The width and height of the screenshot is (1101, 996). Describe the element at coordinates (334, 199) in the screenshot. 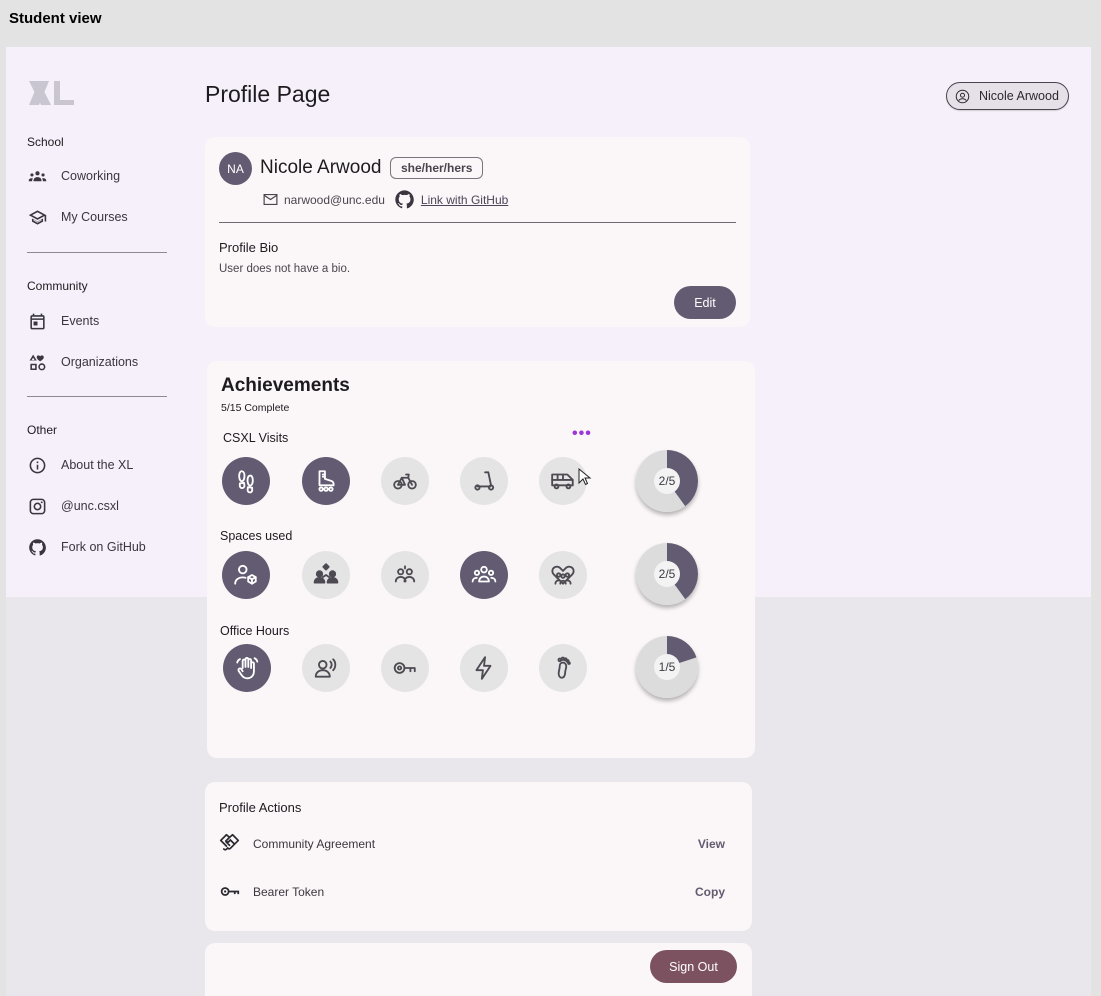

I see `email-text: narwood@unc.edu` at that location.